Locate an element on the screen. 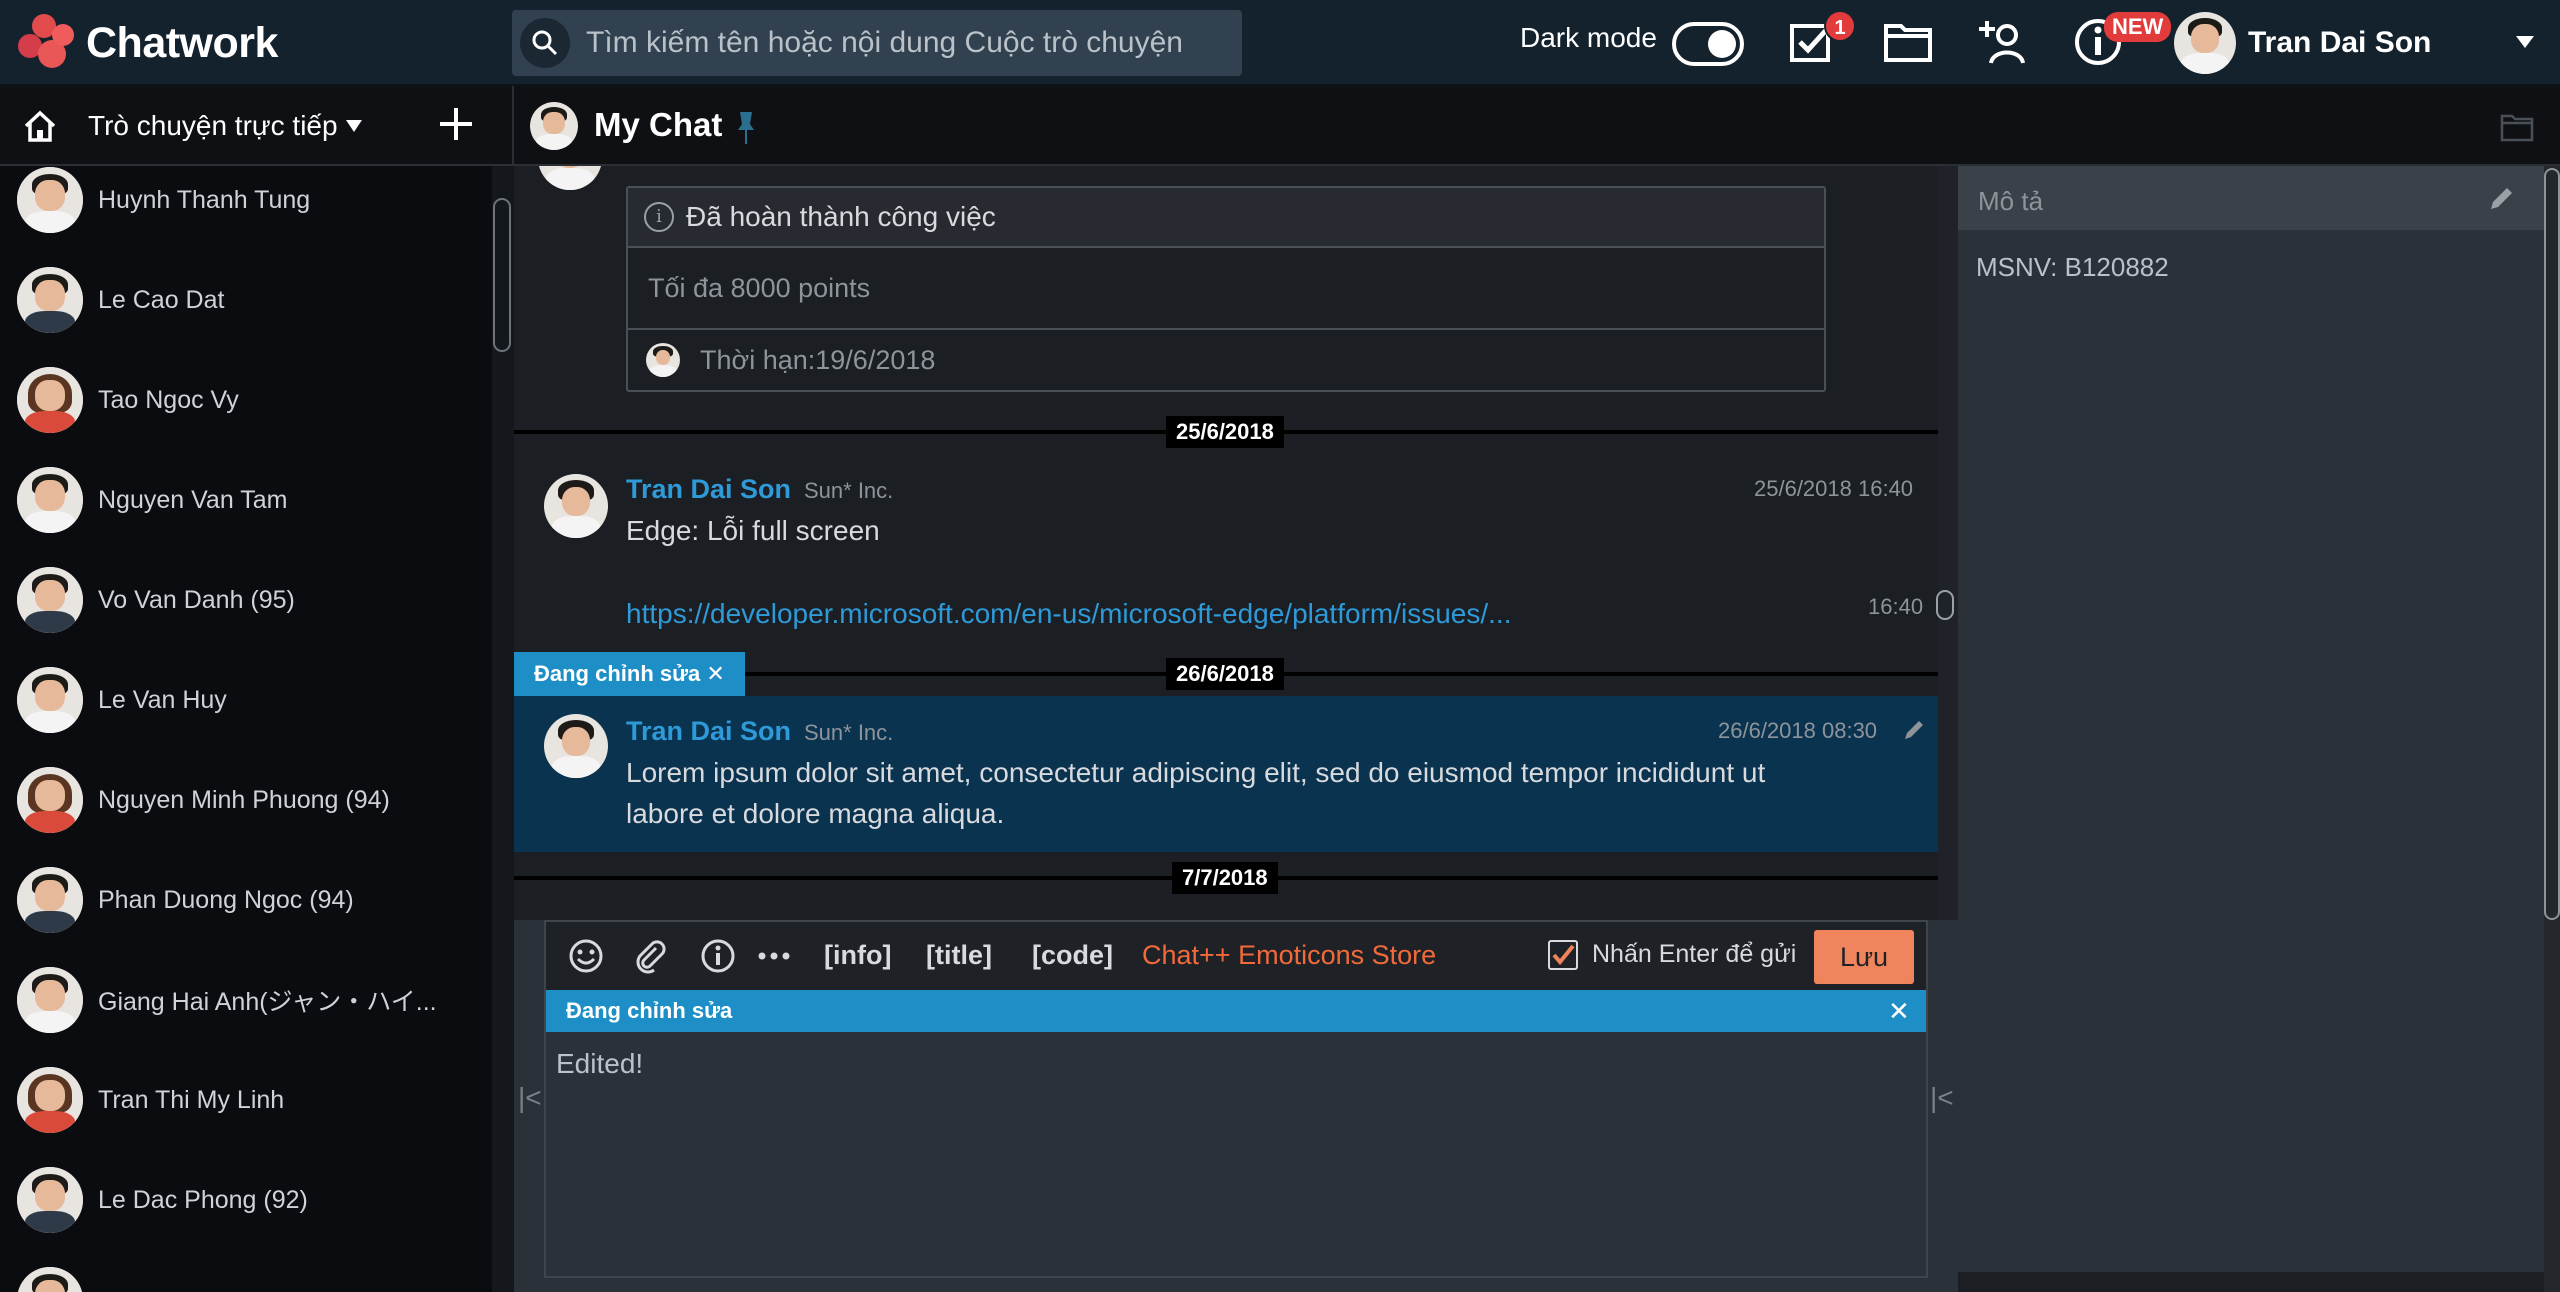 This screenshot has width=2560, height=1292. task-status: Đã hoàn thành công việc is located at coordinates (841, 216).